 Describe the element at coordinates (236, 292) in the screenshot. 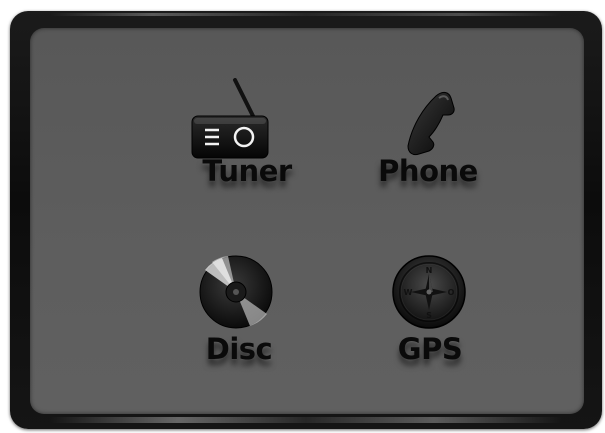

I see `disc-icon` at that location.